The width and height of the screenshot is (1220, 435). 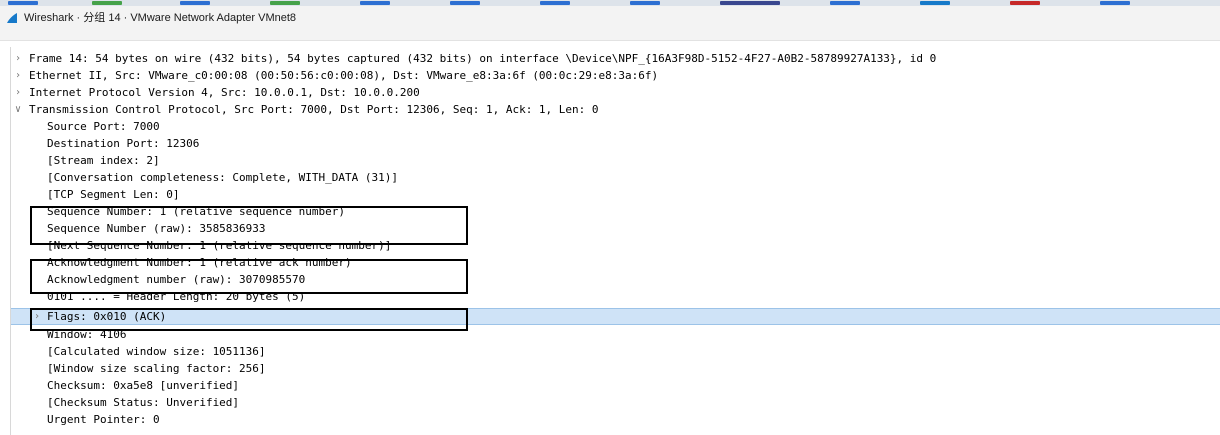 What do you see at coordinates (113, 194) in the screenshot?
I see `tree-item-label: [TCP Segment Len: 0]` at bounding box center [113, 194].